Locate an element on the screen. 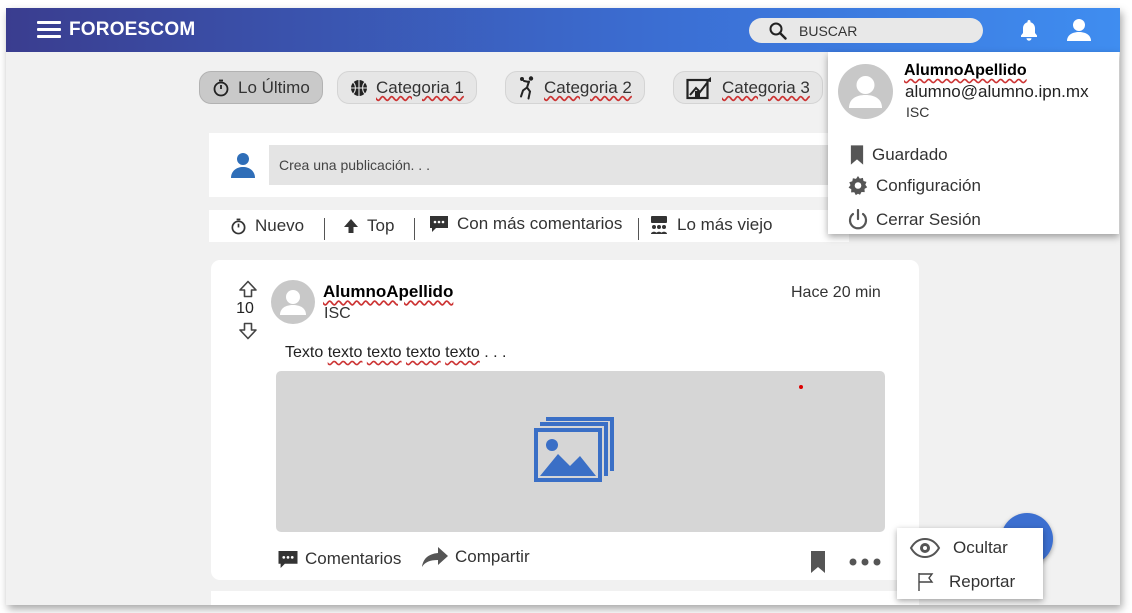  user-name: AlumnoApellido is located at coordinates (965, 70).